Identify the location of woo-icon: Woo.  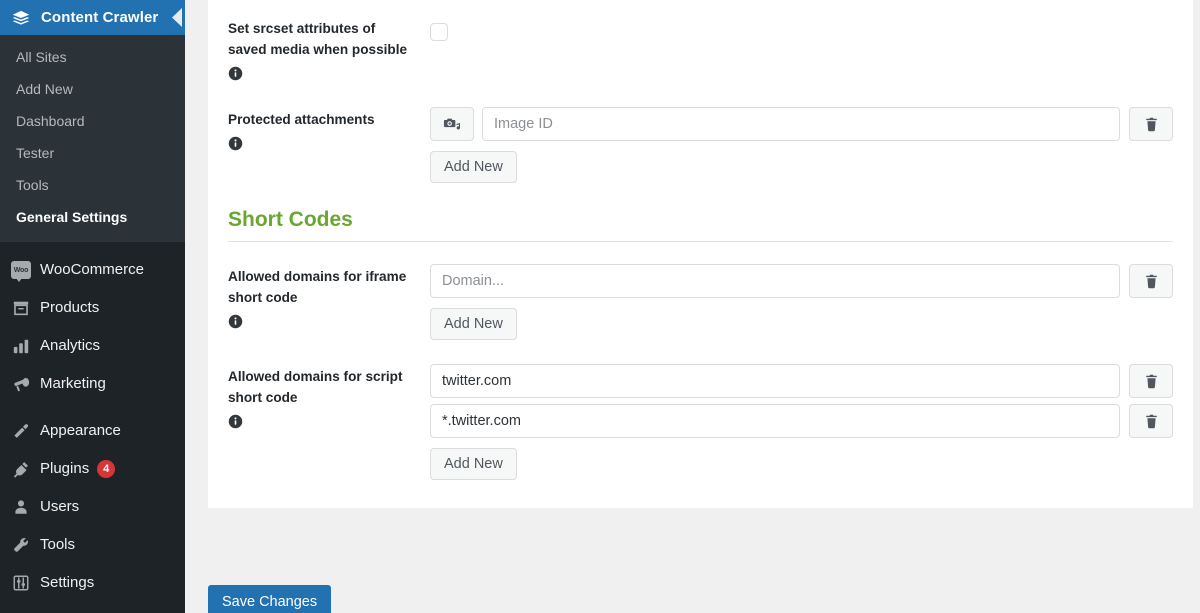
(21, 271).